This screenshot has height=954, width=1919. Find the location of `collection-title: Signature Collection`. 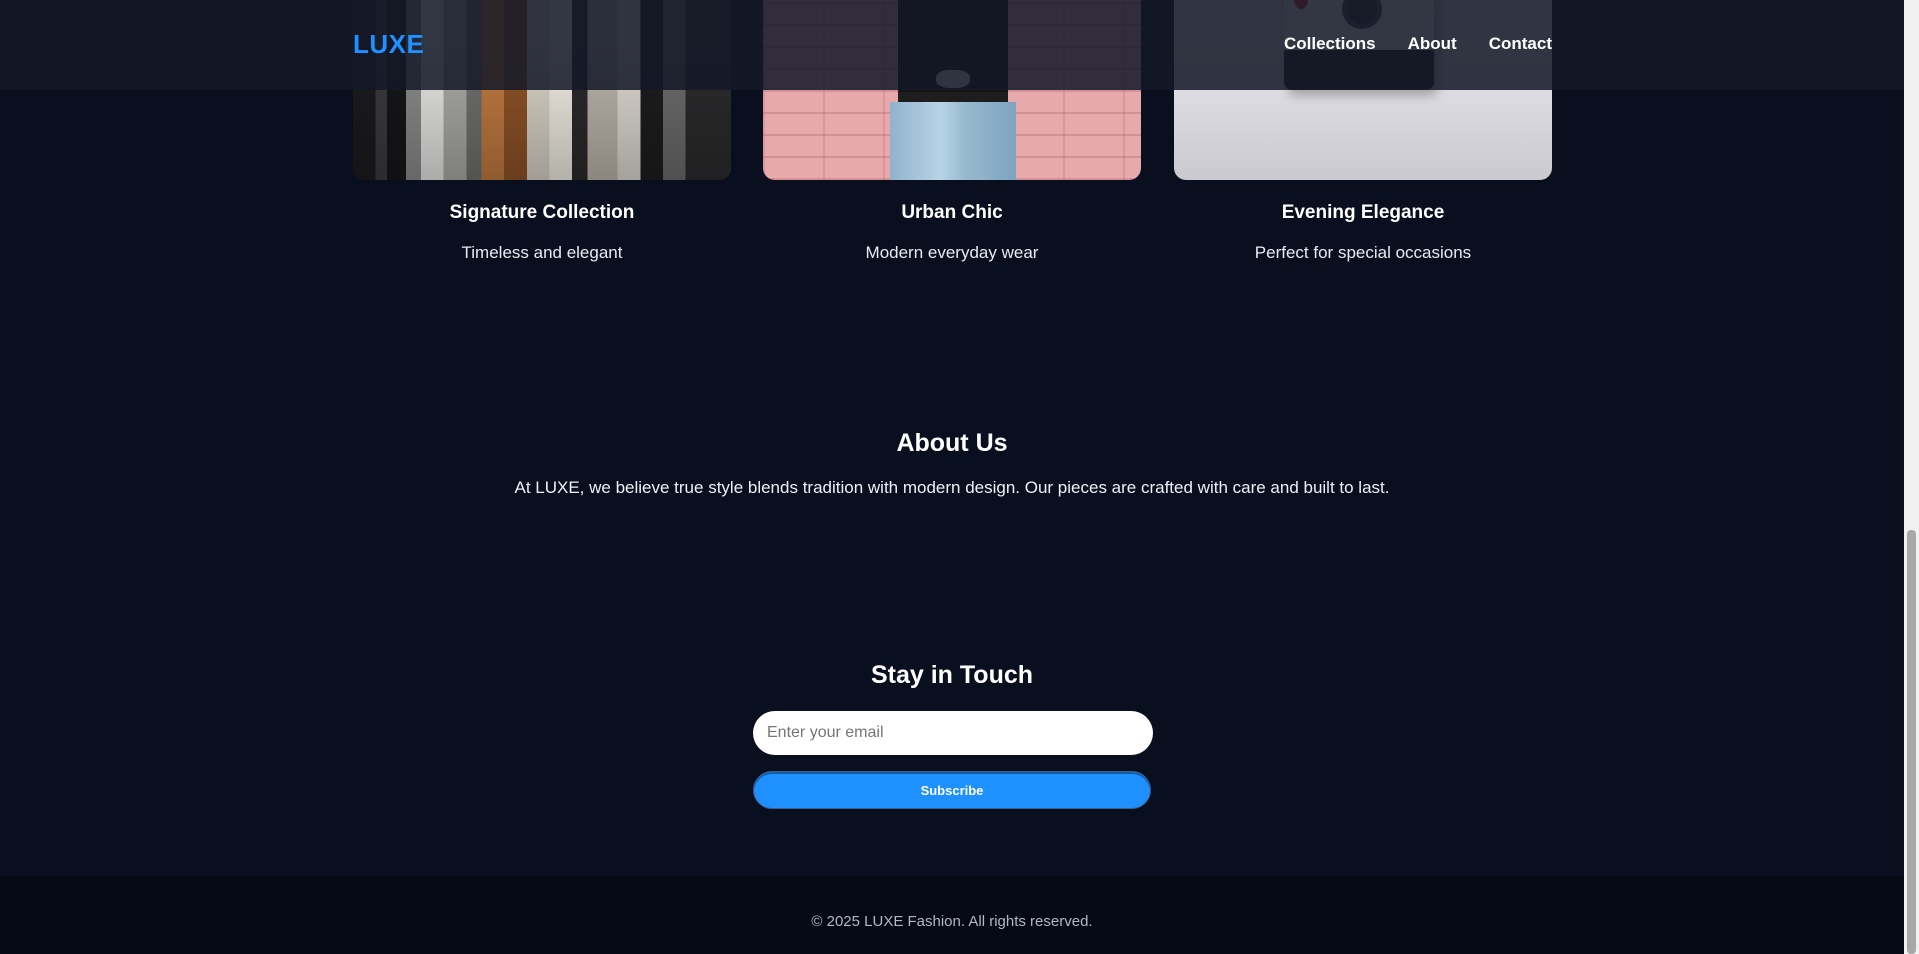

collection-title: Signature Collection is located at coordinates (542, 212).